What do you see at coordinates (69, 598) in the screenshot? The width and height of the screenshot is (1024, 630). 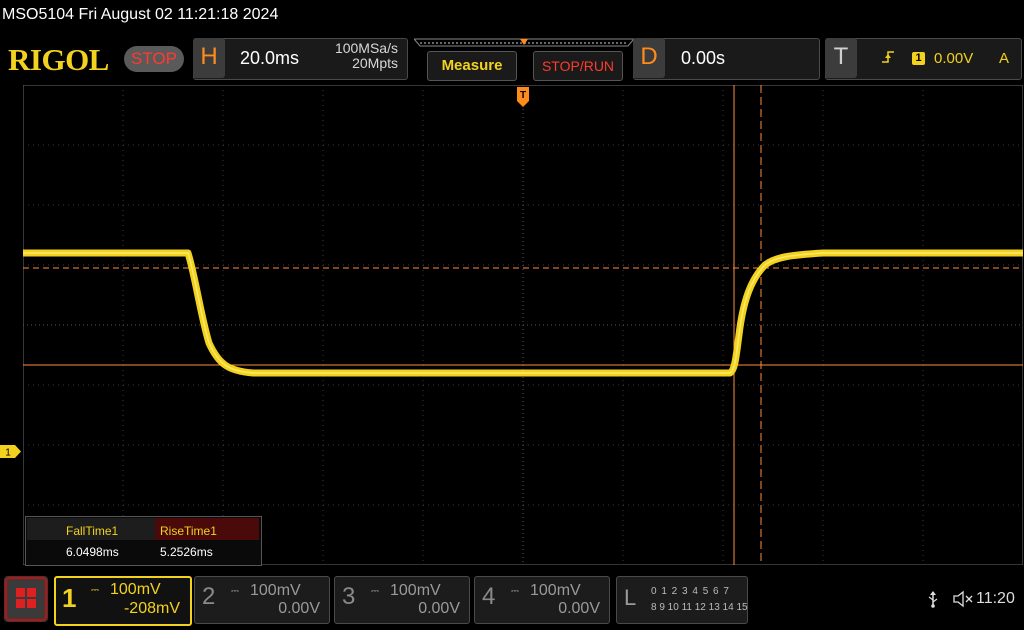 I see `channel-1-number: 1` at bounding box center [69, 598].